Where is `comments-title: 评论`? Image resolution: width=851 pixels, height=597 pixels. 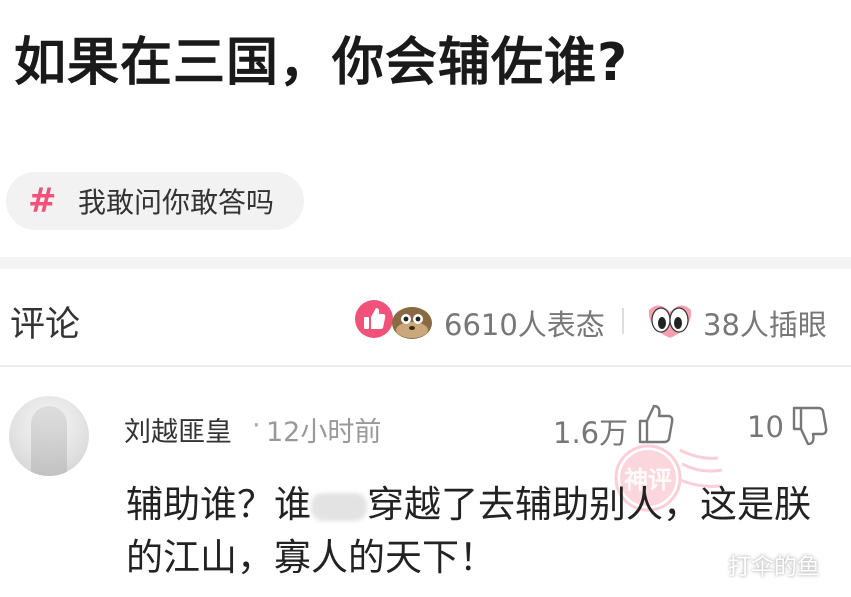 comments-title: 评论 is located at coordinates (45, 325).